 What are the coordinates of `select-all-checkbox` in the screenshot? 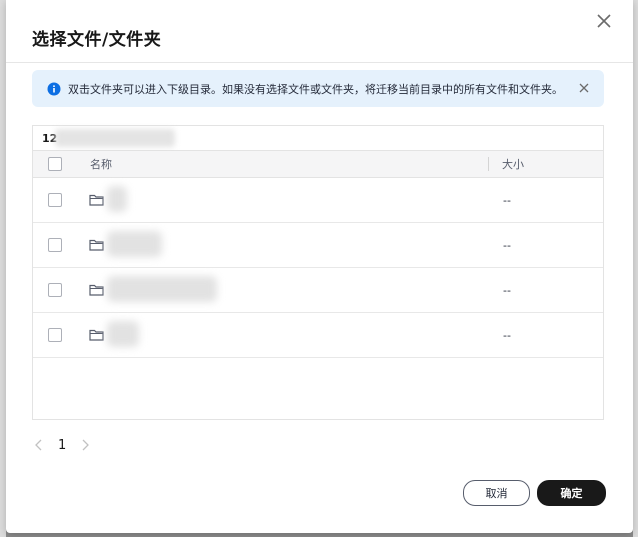 It's located at (55, 164).